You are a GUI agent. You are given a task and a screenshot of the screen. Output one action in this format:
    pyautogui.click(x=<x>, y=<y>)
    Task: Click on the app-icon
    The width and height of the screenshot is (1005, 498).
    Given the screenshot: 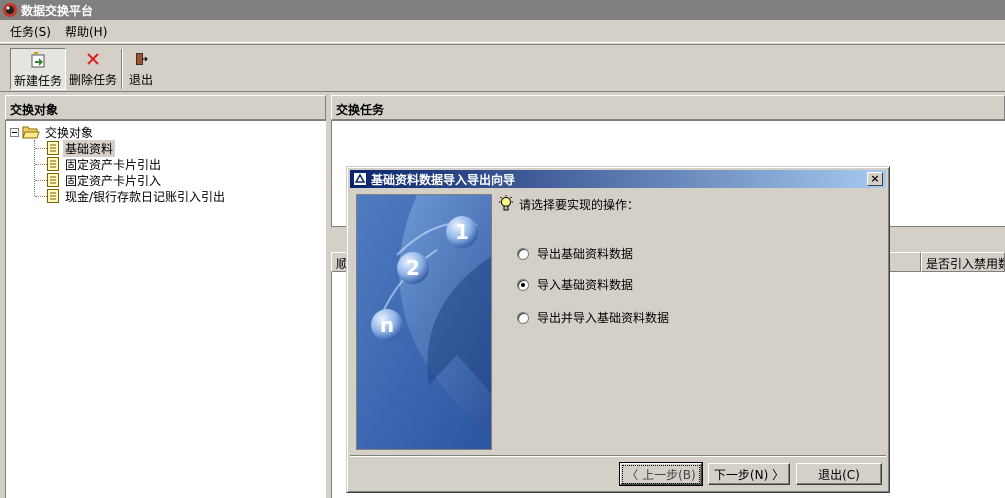 What is the action you would take?
    pyautogui.click(x=10, y=10)
    